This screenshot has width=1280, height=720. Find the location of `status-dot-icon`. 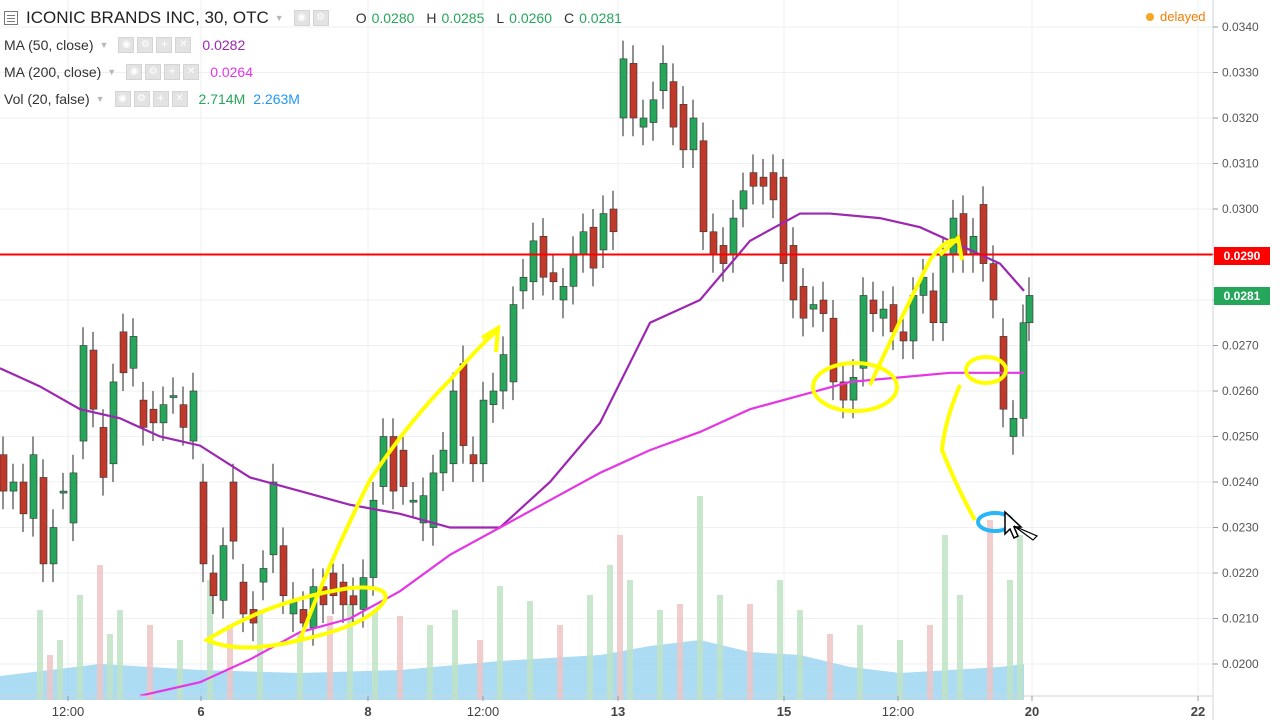

status-dot-icon is located at coordinates (1150, 16).